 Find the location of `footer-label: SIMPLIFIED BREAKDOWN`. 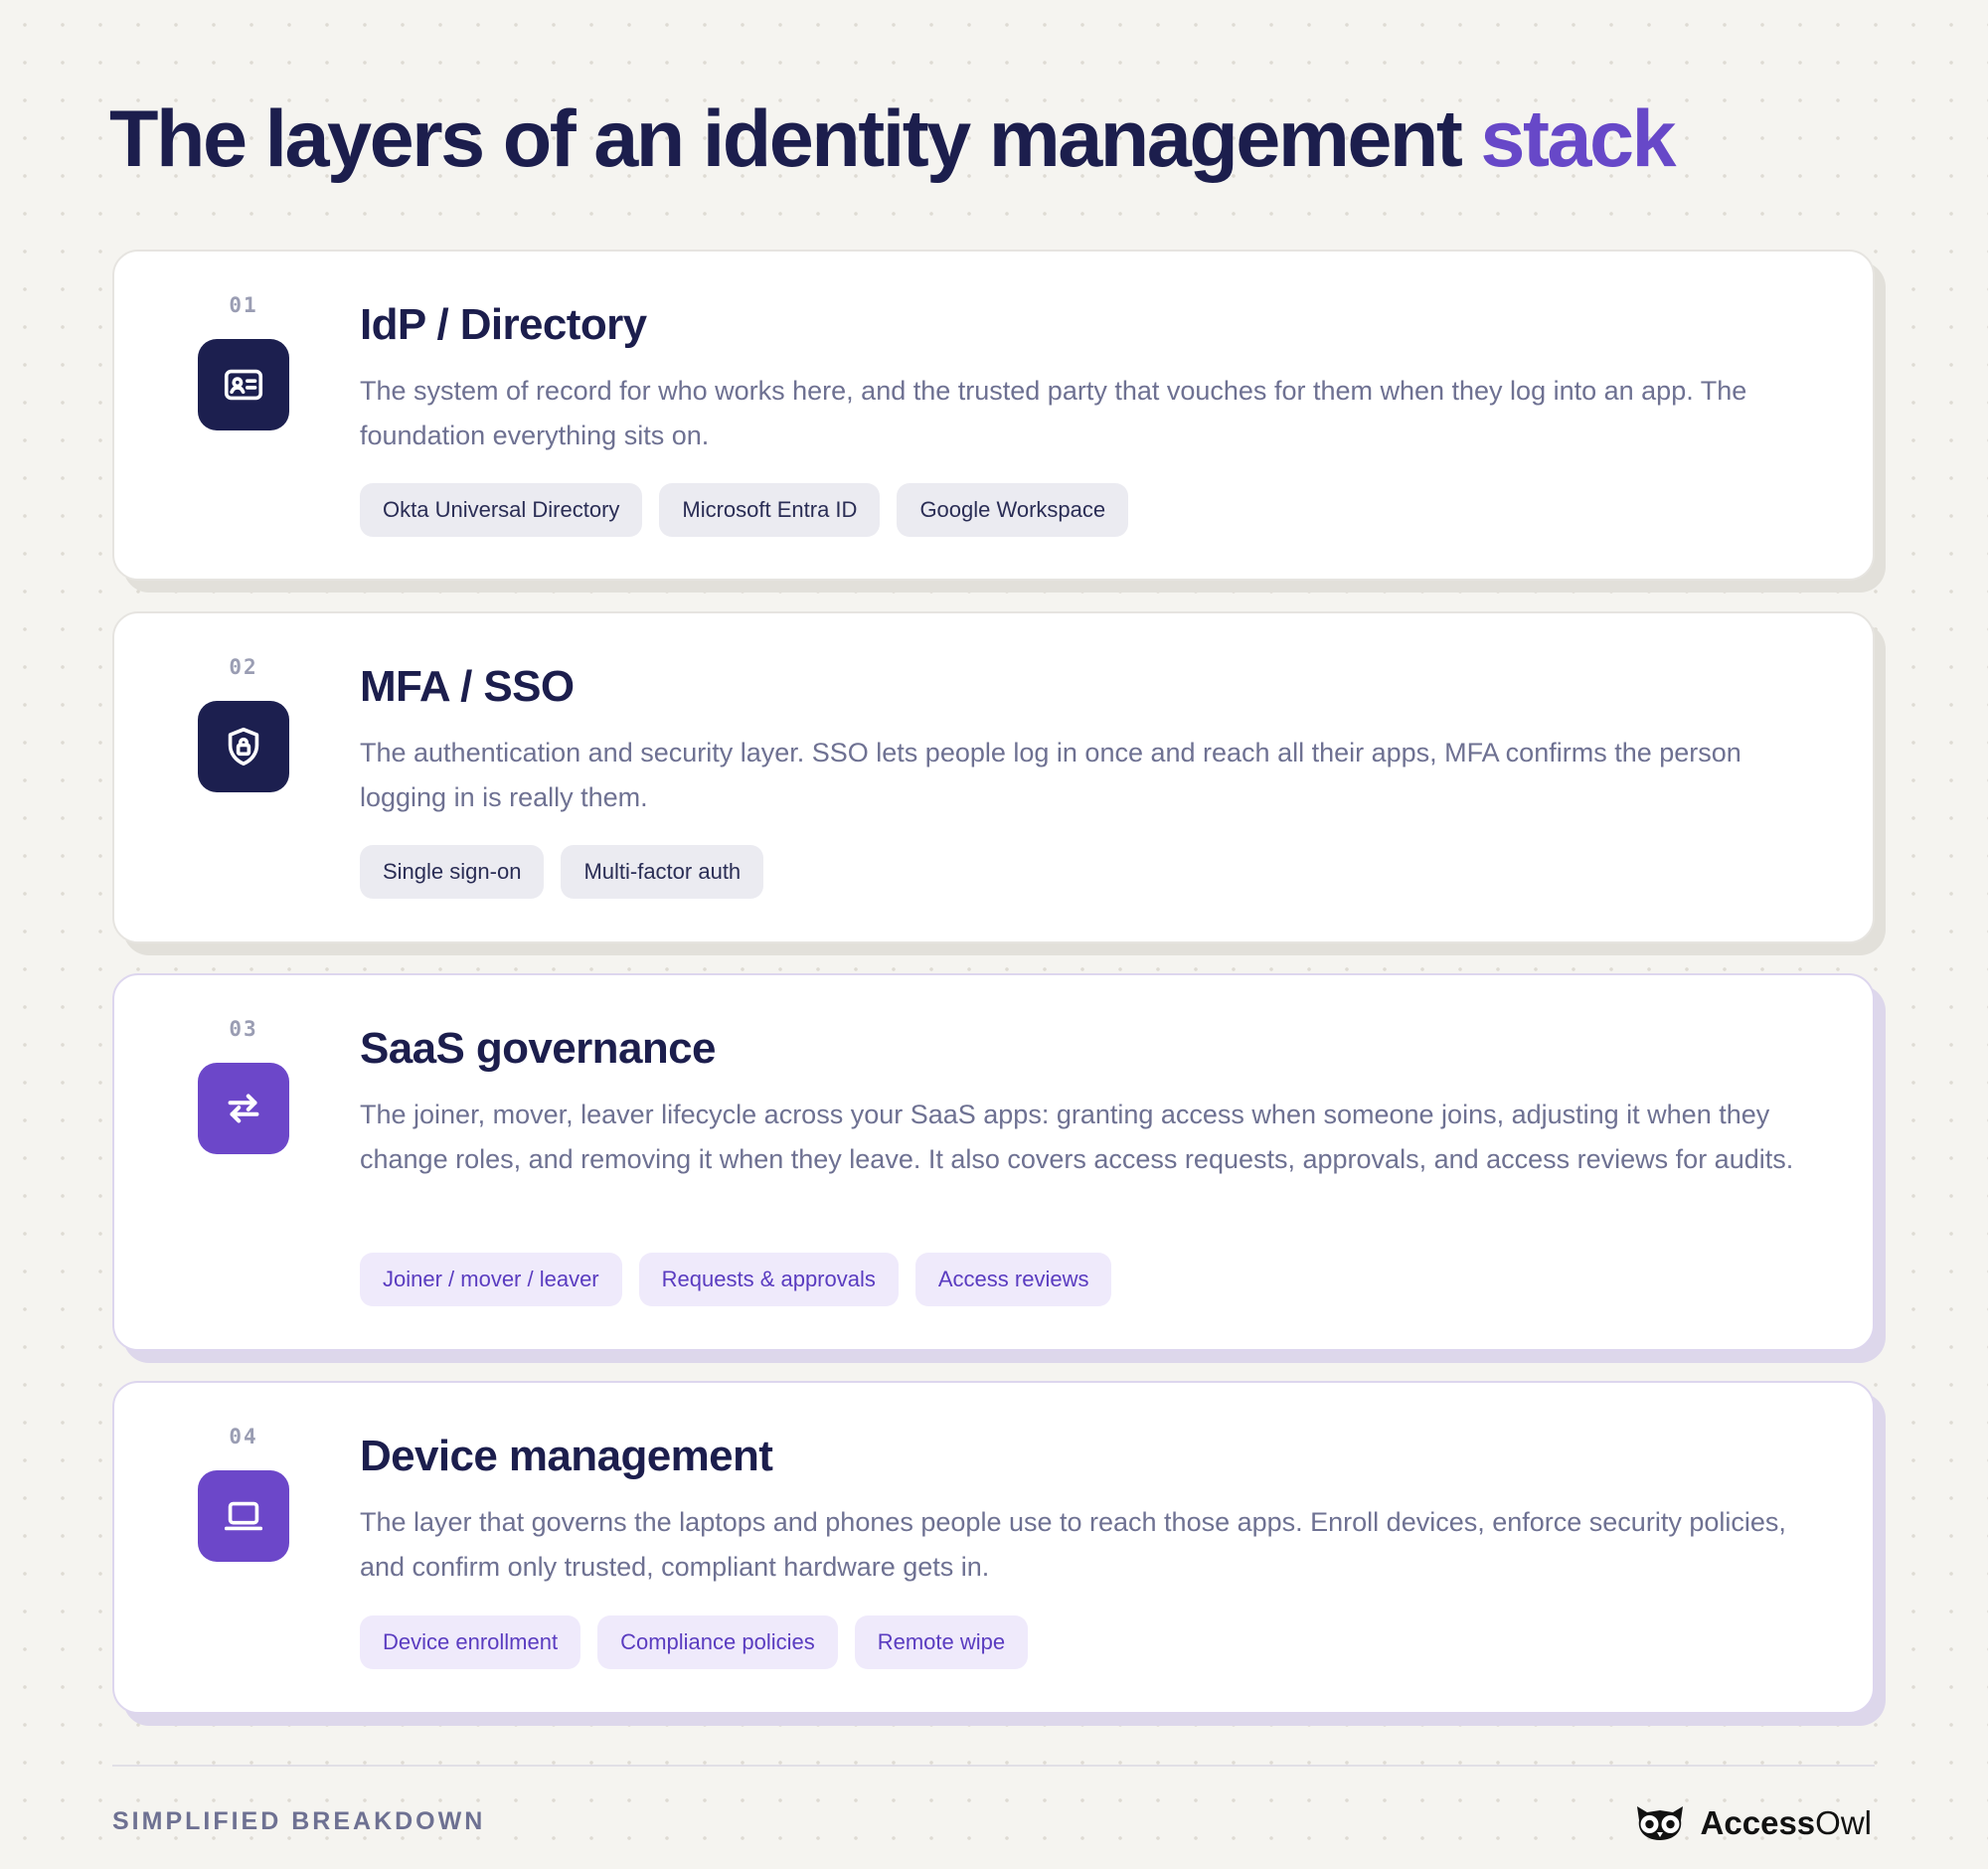

footer-label: SIMPLIFIED BREAKDOWN is located at coordinates (299, 1821).